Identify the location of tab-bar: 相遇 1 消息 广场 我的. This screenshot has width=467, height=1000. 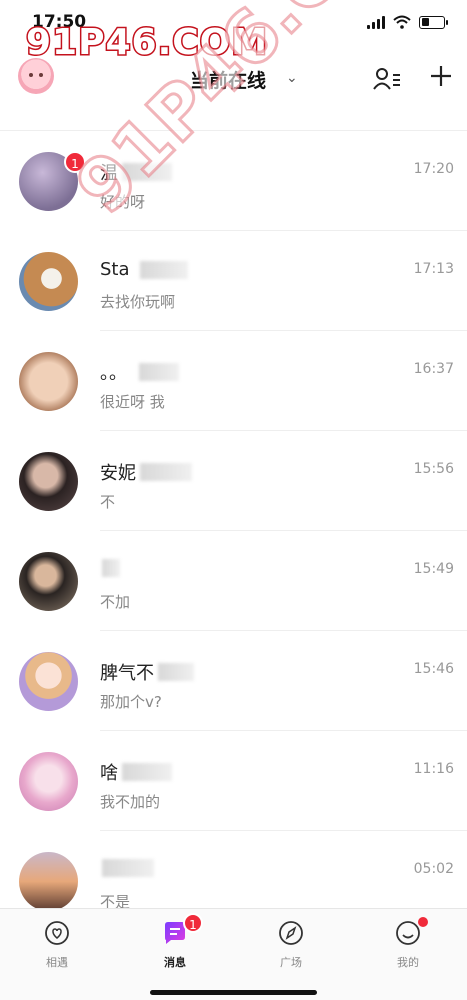
(233, 954).